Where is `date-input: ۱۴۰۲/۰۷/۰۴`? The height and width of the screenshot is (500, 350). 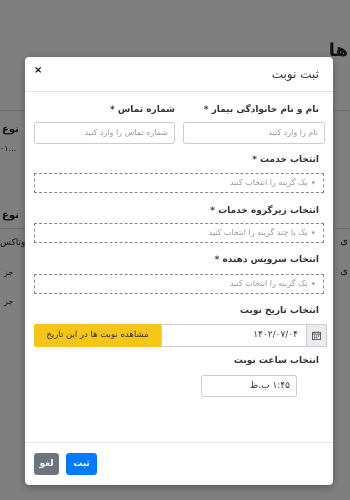
date-input: ۱۴۰۲/۰۷/۰۴ is located at coordinates (233, 335).